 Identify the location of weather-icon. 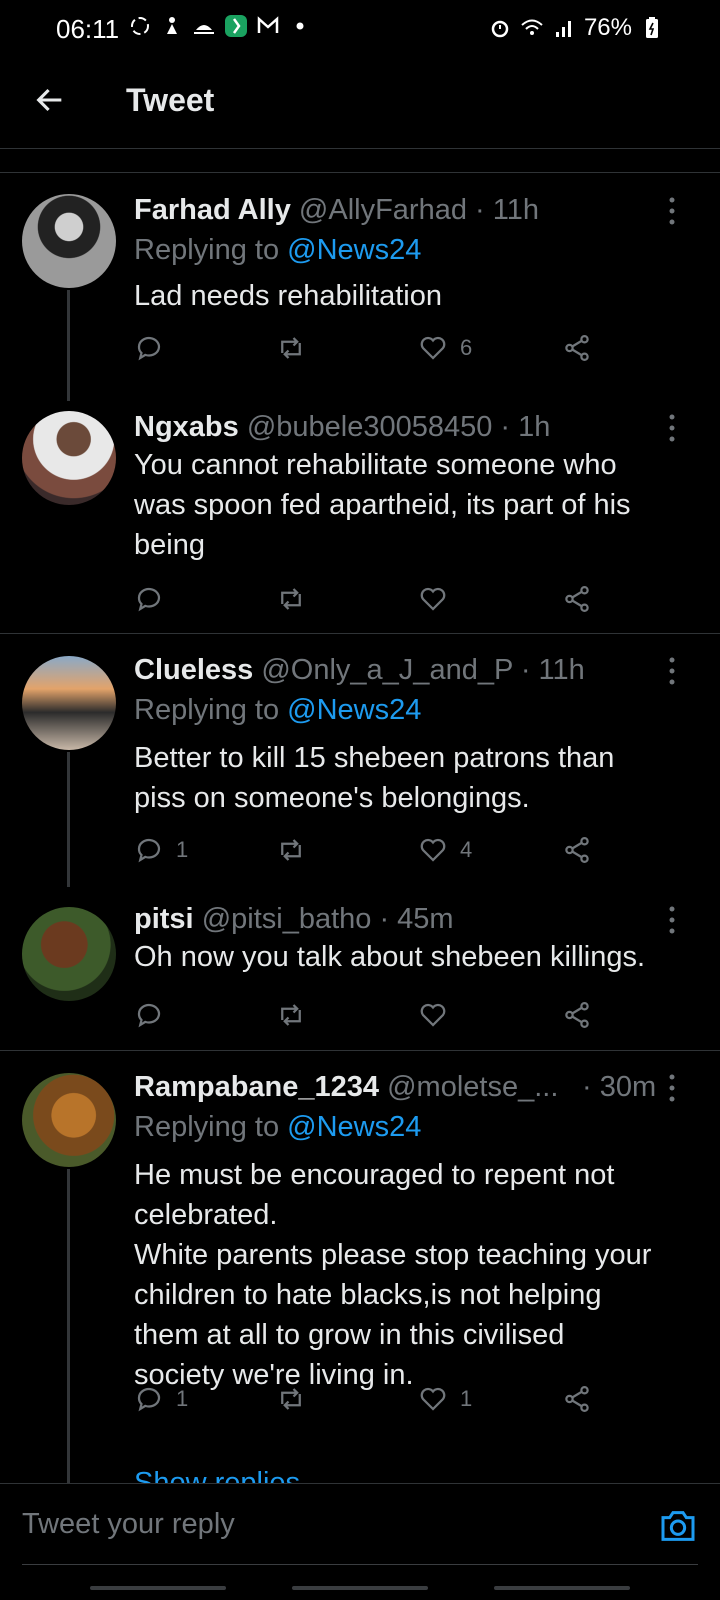
(204, 29).